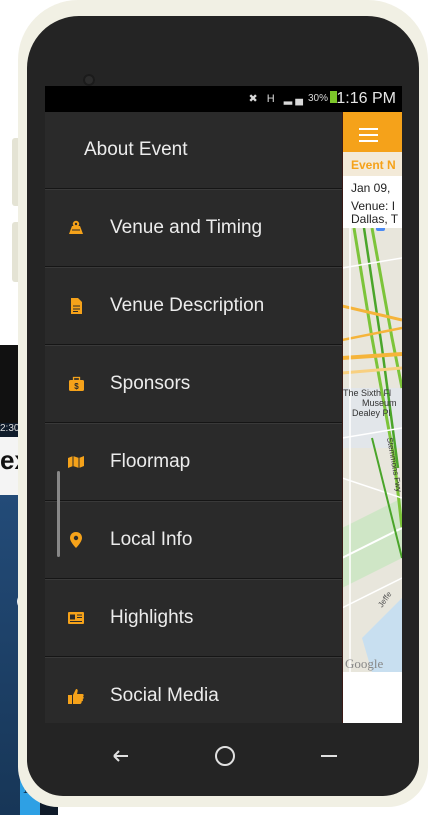 This screenshot has width=432, height=815. I want to click on drawer-item-floormap: Floormap, so click(193, 462).